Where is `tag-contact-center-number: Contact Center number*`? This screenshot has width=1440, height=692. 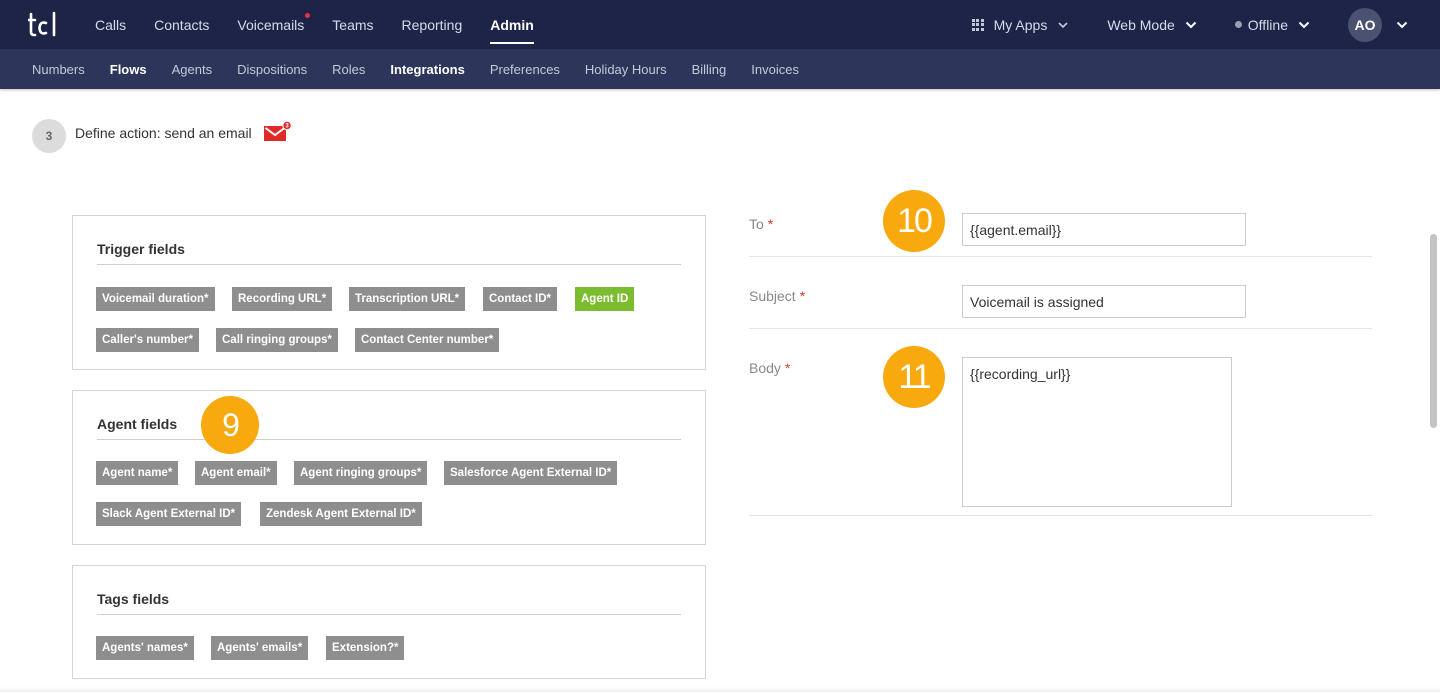
tag-contact-center-number: Contact Center number* is located at coordinates (427, 340).